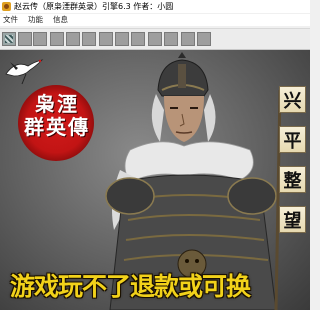  Describe the element at coordinates (60, 20) in the screenshot. I see `menu-info: 信息` at that location.